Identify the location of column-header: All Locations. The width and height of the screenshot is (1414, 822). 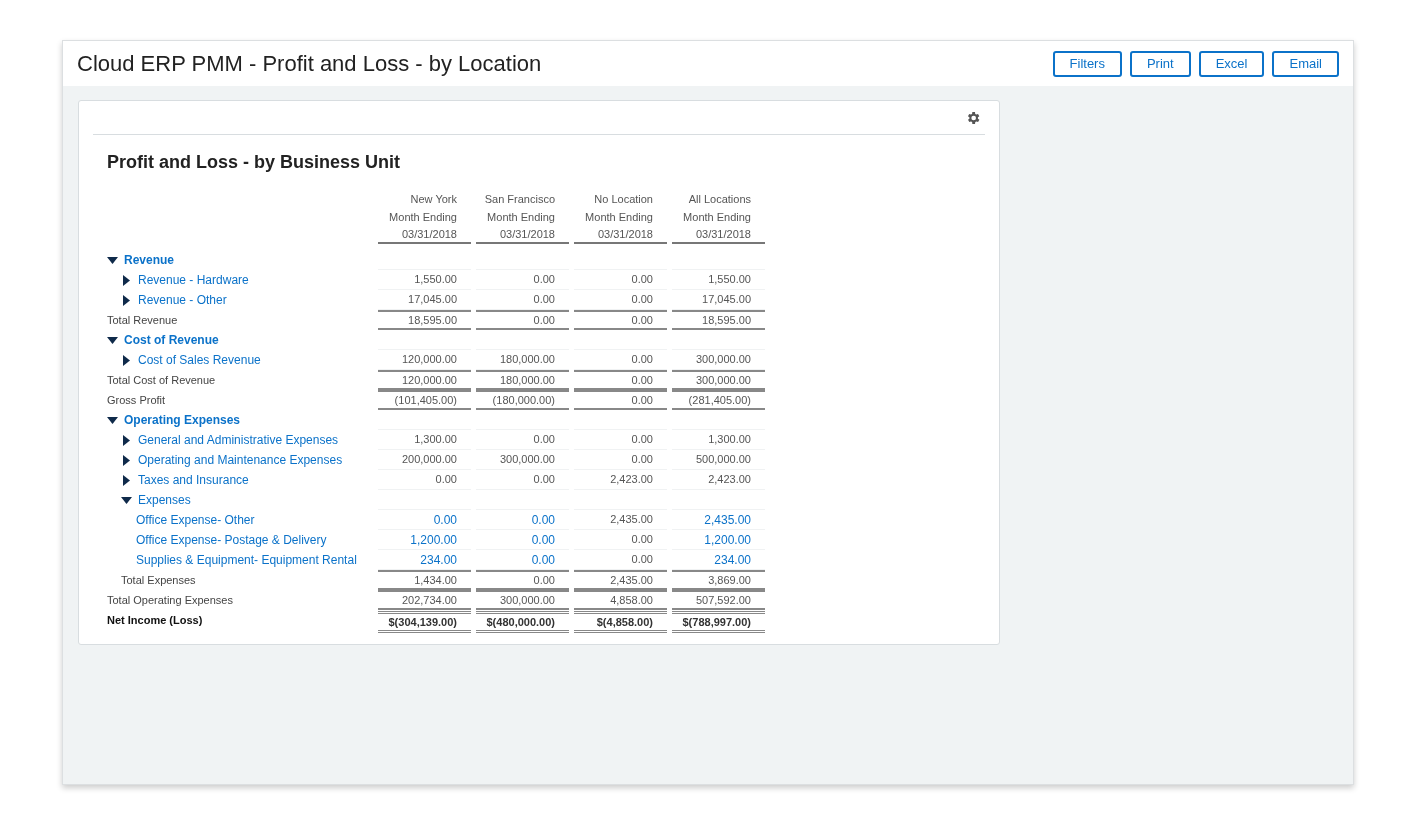
(719, 199).